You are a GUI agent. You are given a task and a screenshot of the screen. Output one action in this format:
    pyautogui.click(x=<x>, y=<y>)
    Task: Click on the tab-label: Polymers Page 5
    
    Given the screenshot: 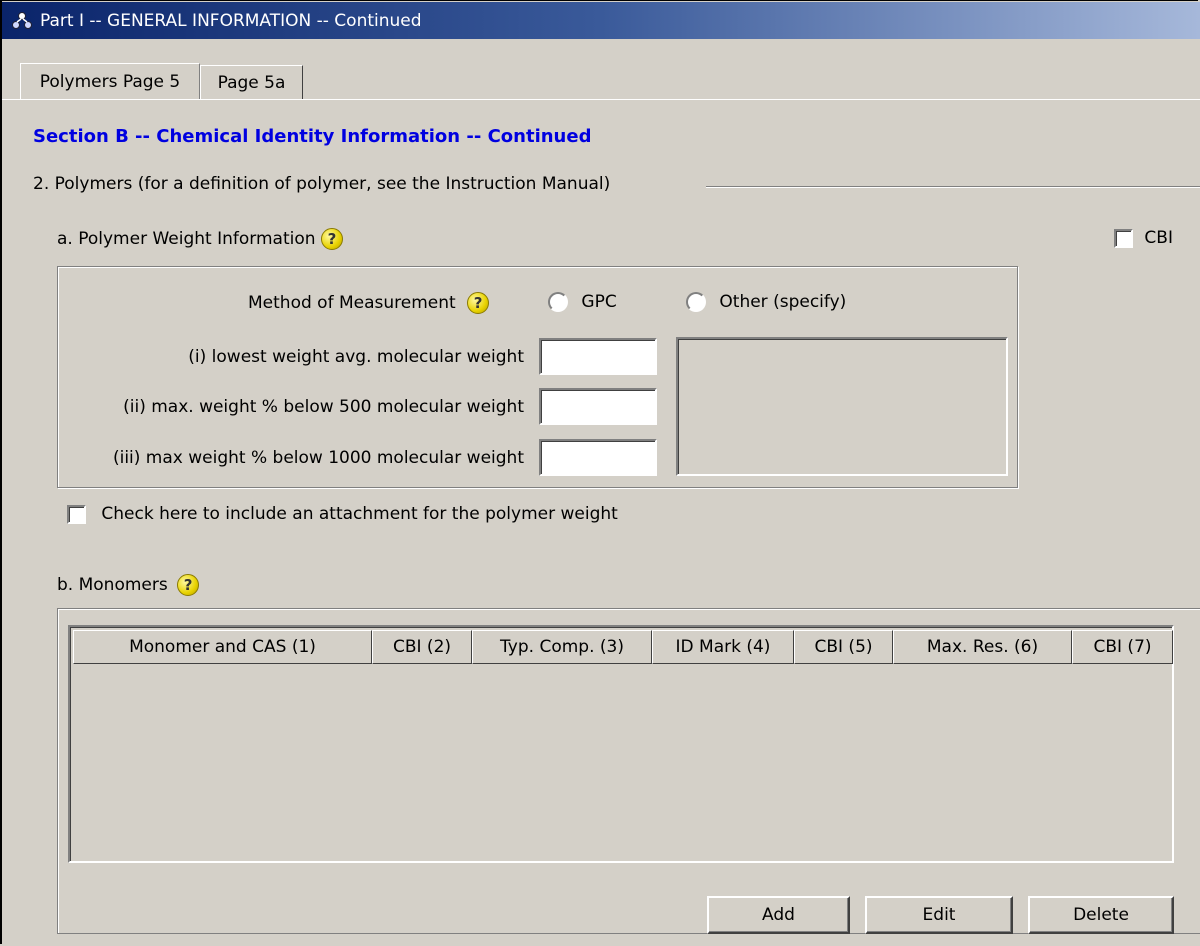 What is the action you would take?
    pyautogui.click(x=110, y=81)
    